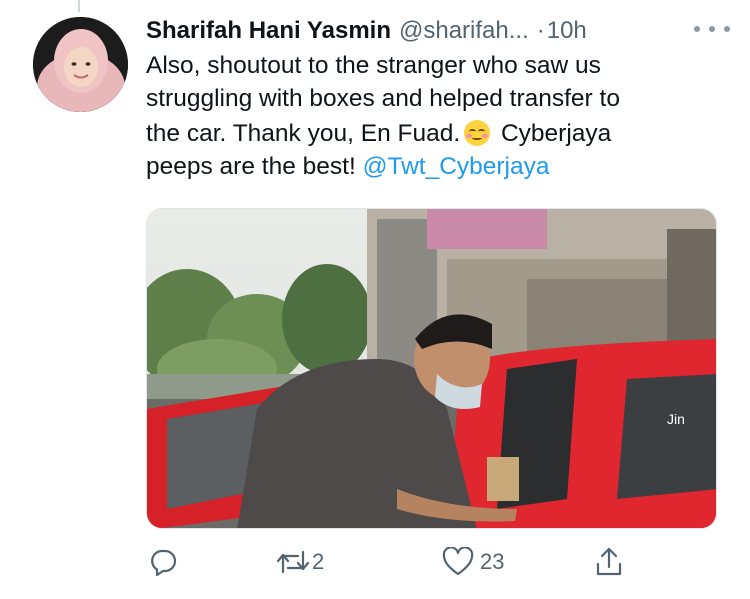 The height and width of the screenshot is (599, 750). Describe the element at coordinates (318, 561) in the screenshot. I see `retweet-count: 2` at that location.